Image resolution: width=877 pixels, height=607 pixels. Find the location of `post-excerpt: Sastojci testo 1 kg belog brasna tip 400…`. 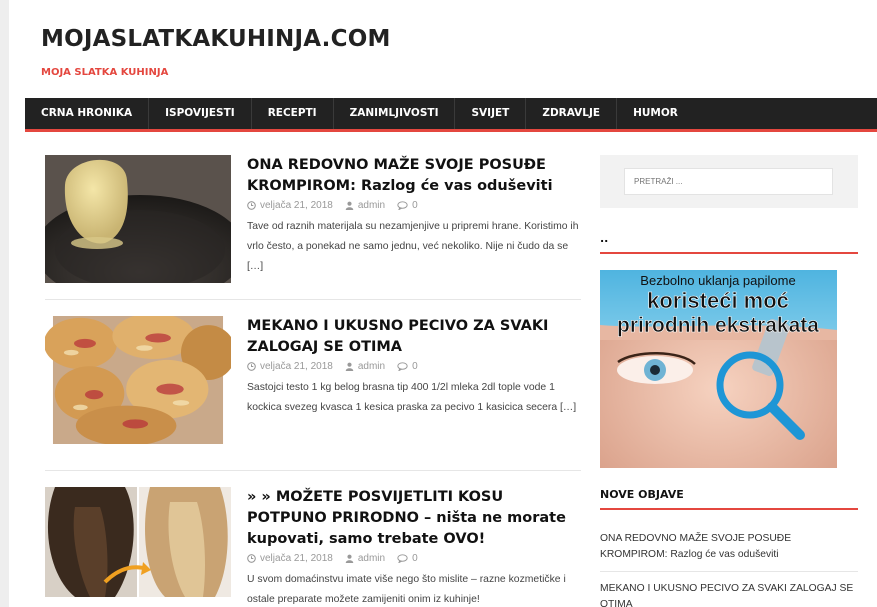

post-excerpt: Sastojci testo 1 kg belog brasna tip 400… is located at coordinates (414, 398).